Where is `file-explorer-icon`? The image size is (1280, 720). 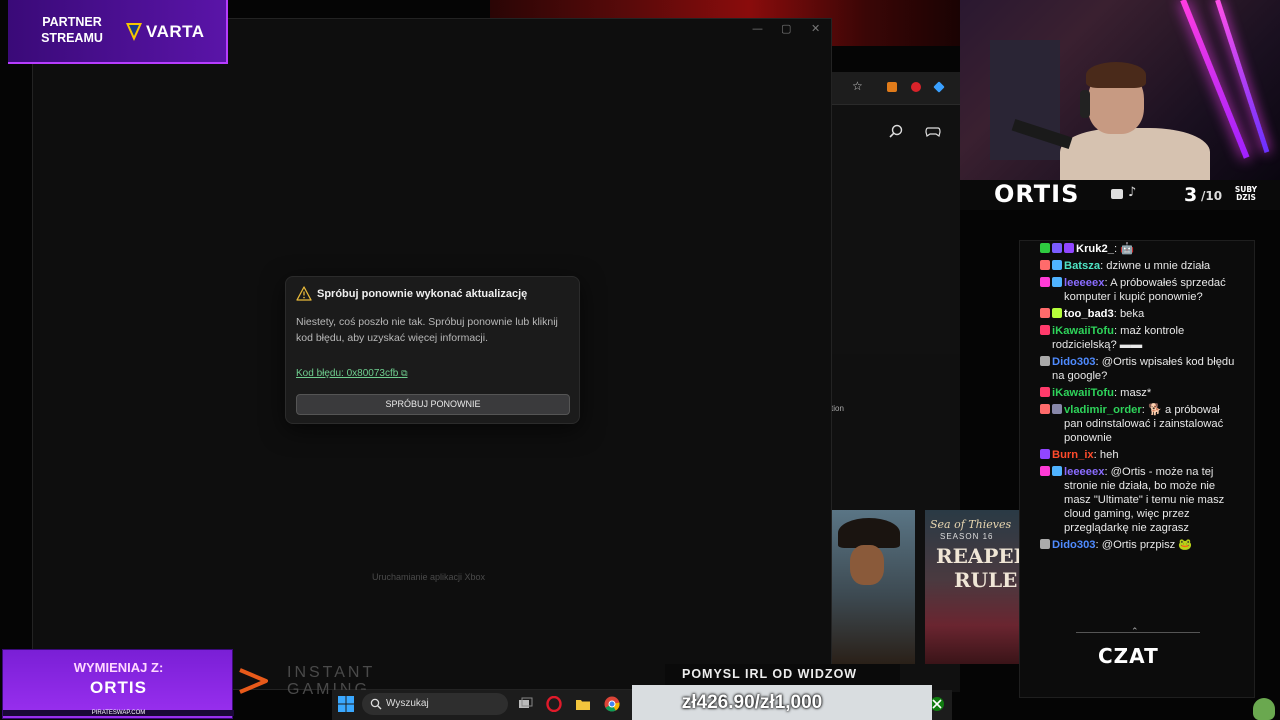
file-explorer-icon is located at coordinates (583, 704).